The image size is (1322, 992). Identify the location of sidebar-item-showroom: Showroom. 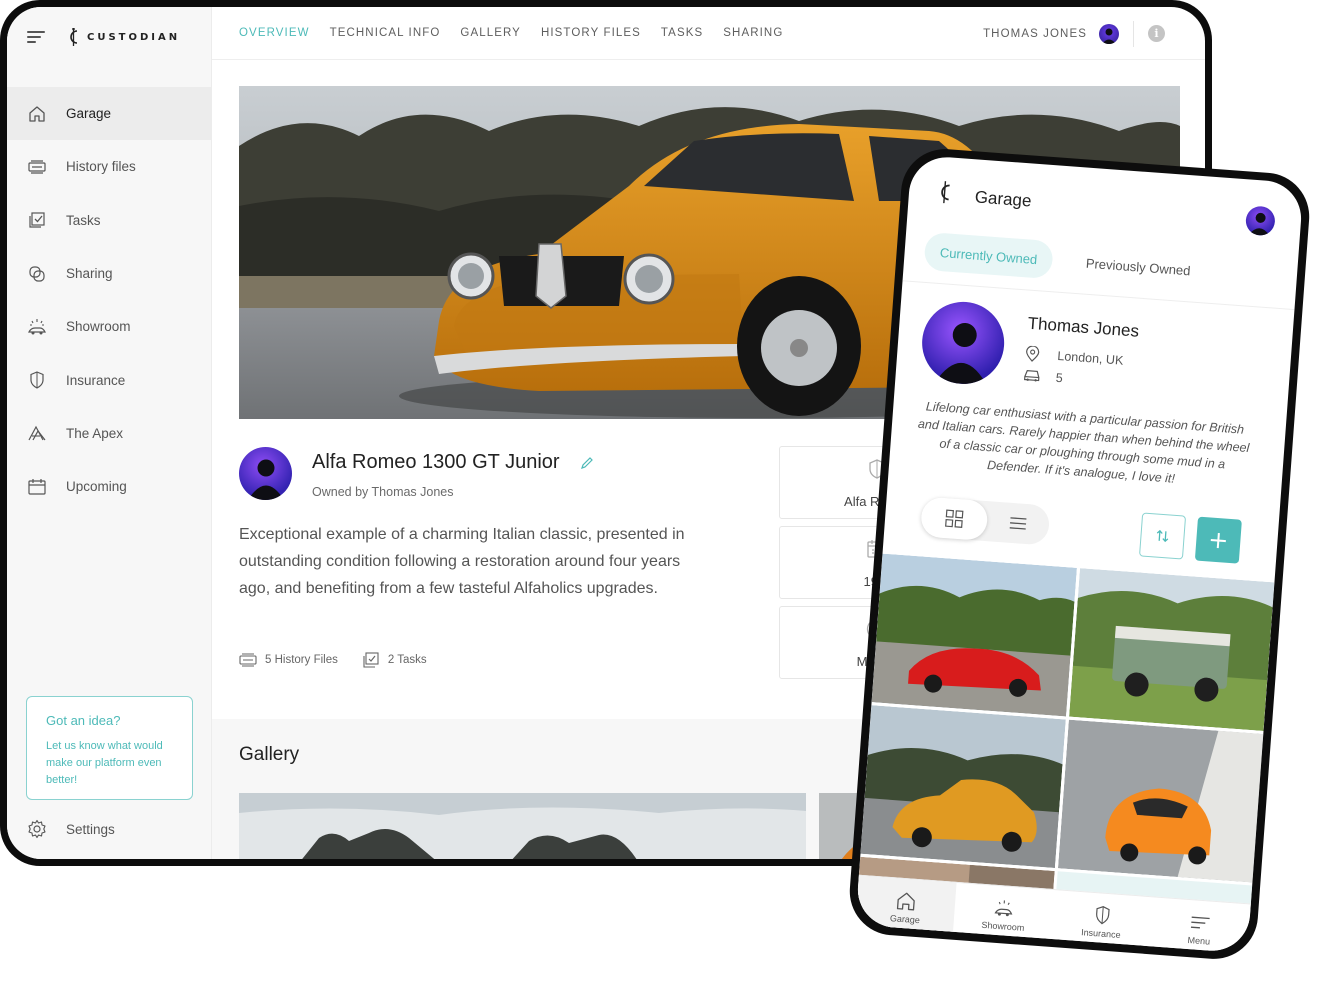
(109, 326).